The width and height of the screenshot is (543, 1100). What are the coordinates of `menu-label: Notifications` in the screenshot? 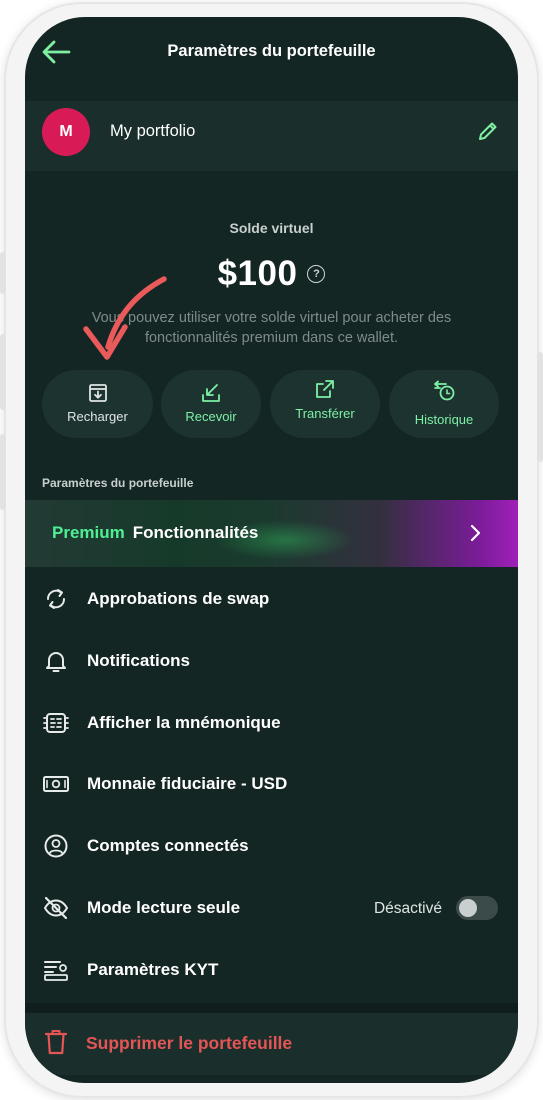 It's located at (138, 660).